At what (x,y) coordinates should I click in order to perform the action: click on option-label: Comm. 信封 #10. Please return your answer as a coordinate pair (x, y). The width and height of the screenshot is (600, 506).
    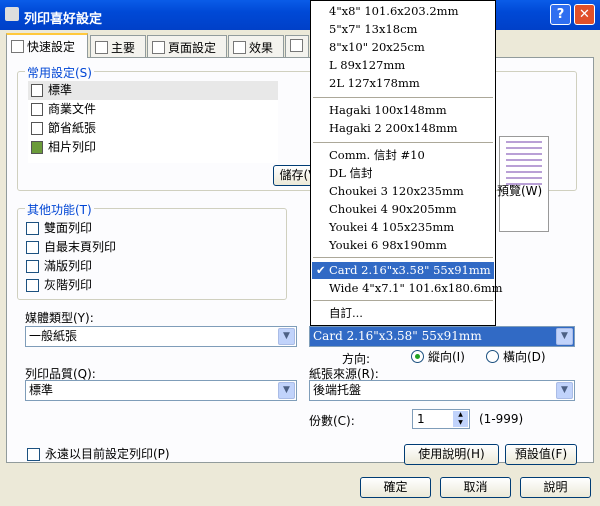
    Looking at the image, I should click on (377, 155).